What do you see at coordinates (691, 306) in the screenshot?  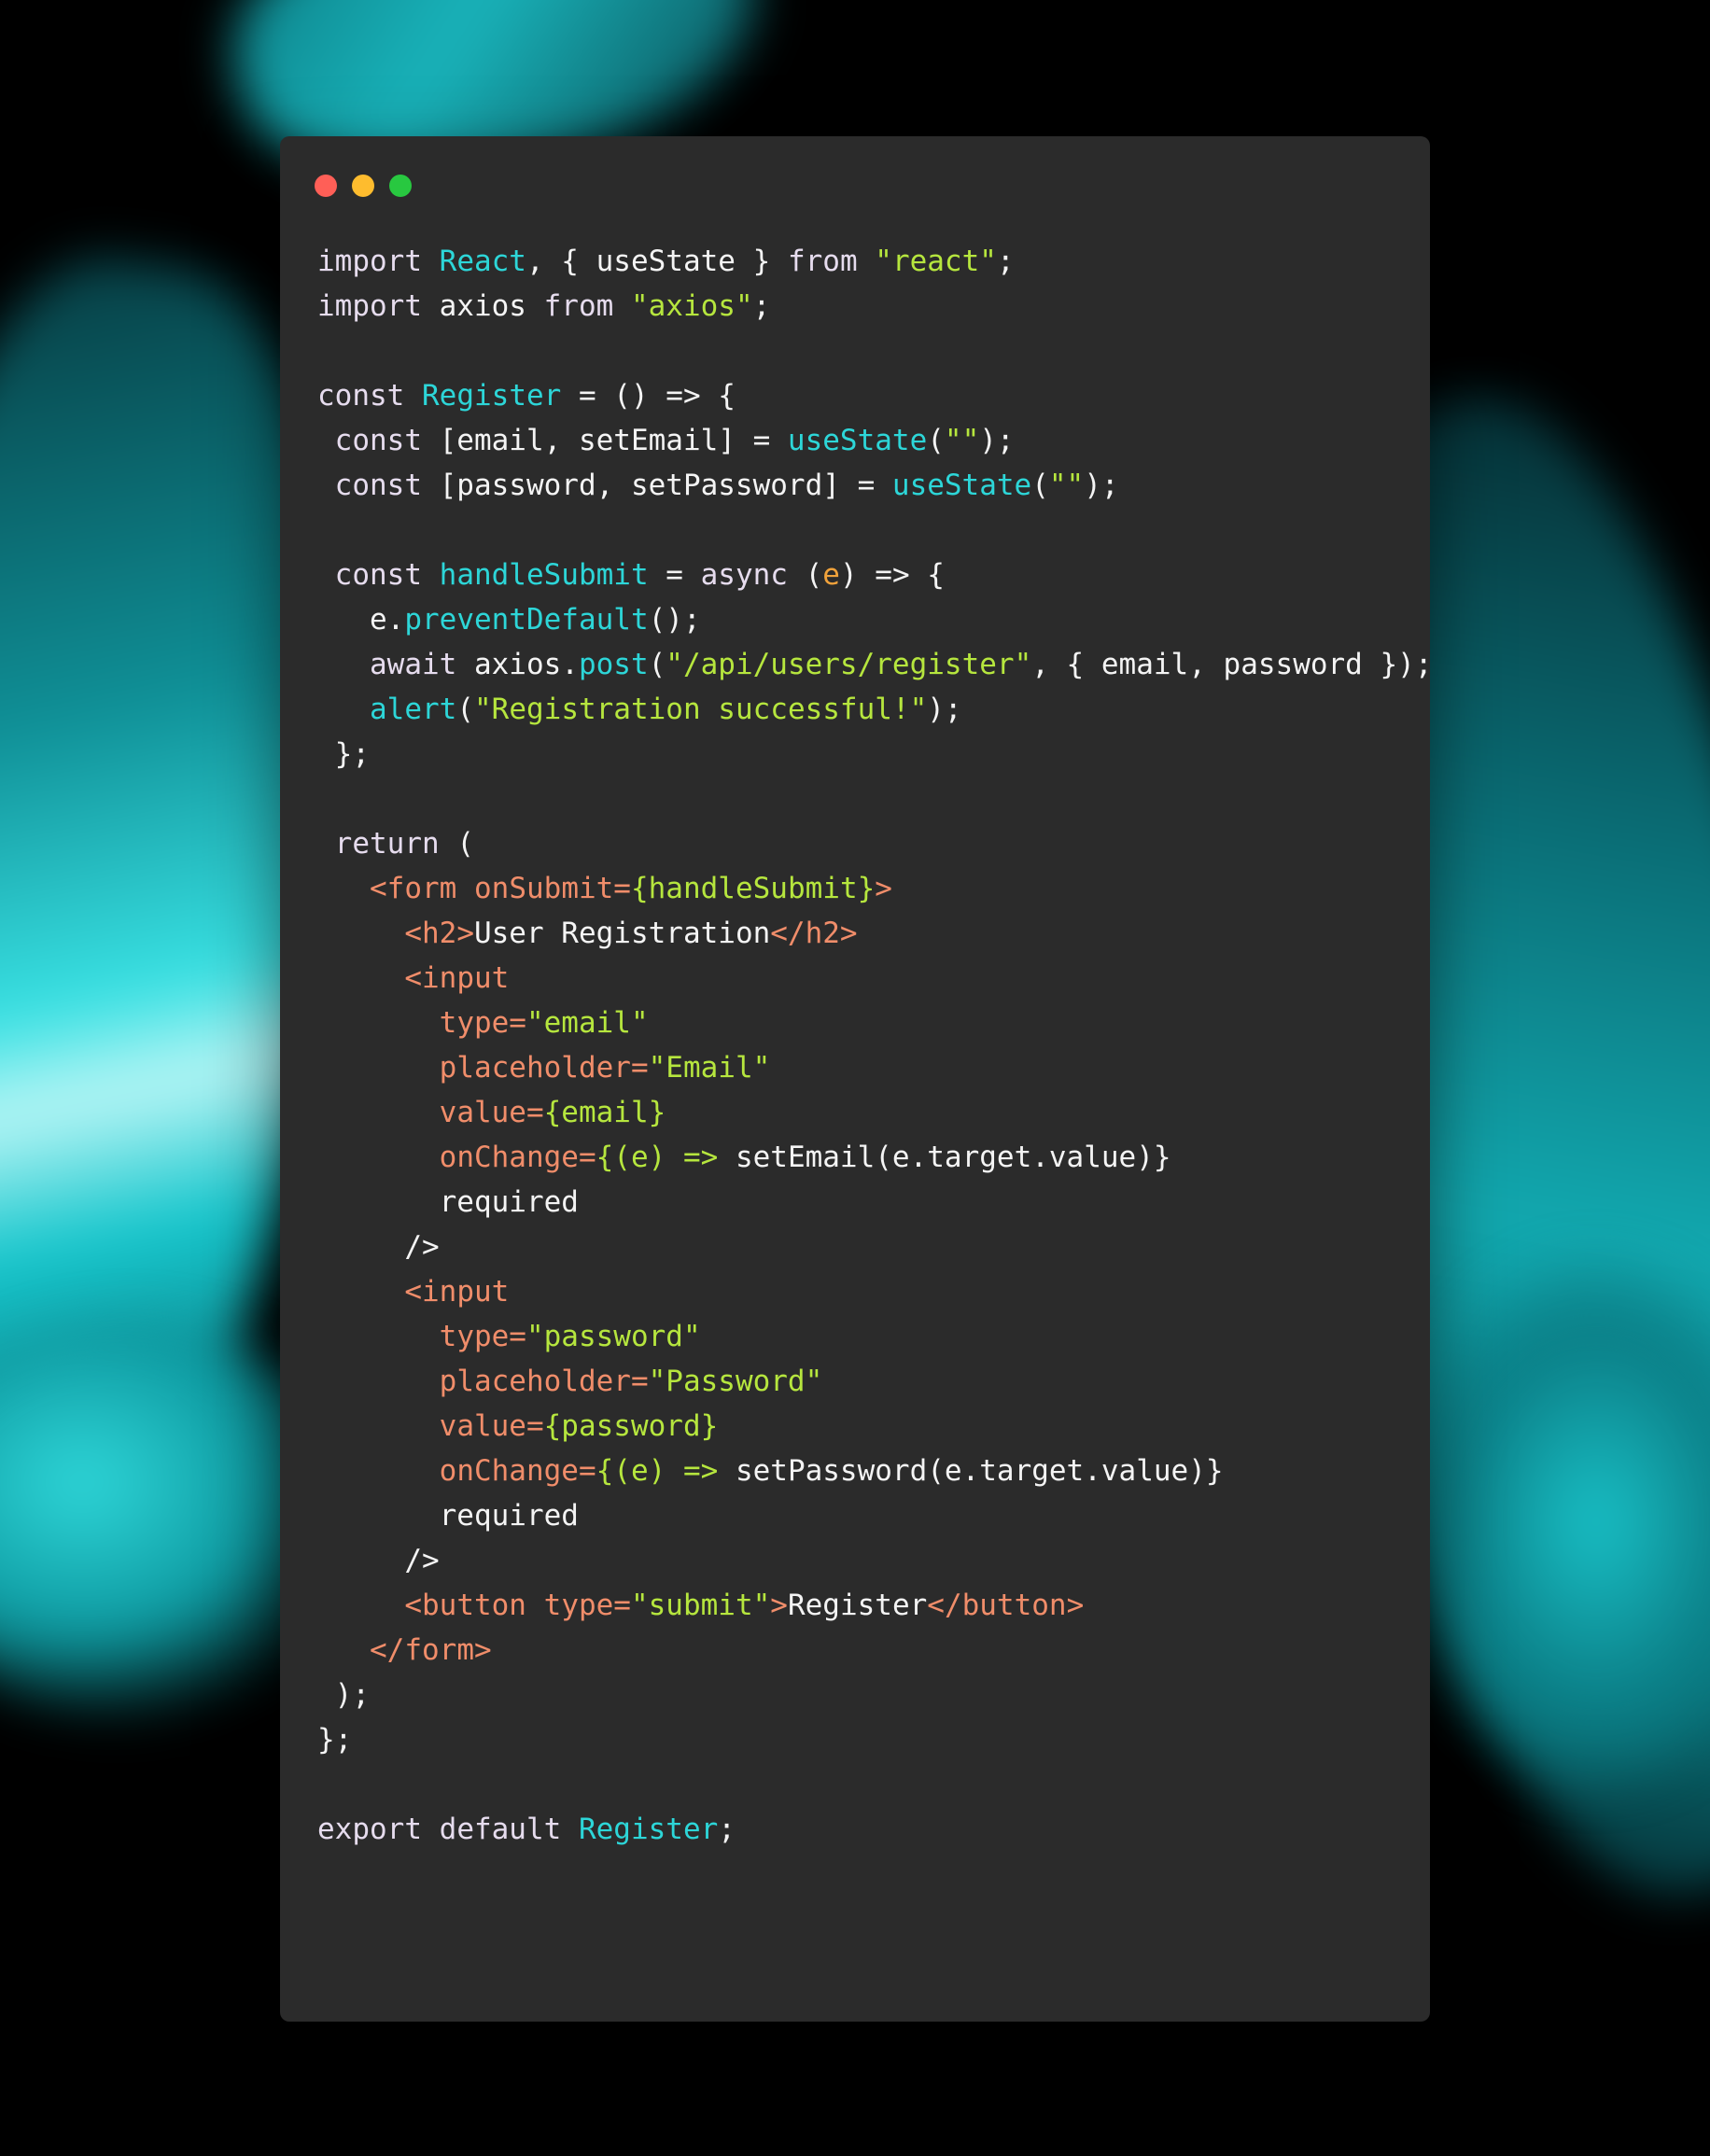 I see `code-token: "axios"` at bounding box center [691, 306].